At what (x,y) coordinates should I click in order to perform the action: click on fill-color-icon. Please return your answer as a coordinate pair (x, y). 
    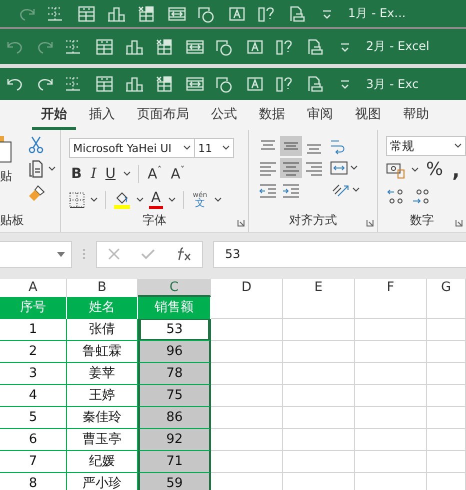
    Looking at the image, I should click on (122, 200).